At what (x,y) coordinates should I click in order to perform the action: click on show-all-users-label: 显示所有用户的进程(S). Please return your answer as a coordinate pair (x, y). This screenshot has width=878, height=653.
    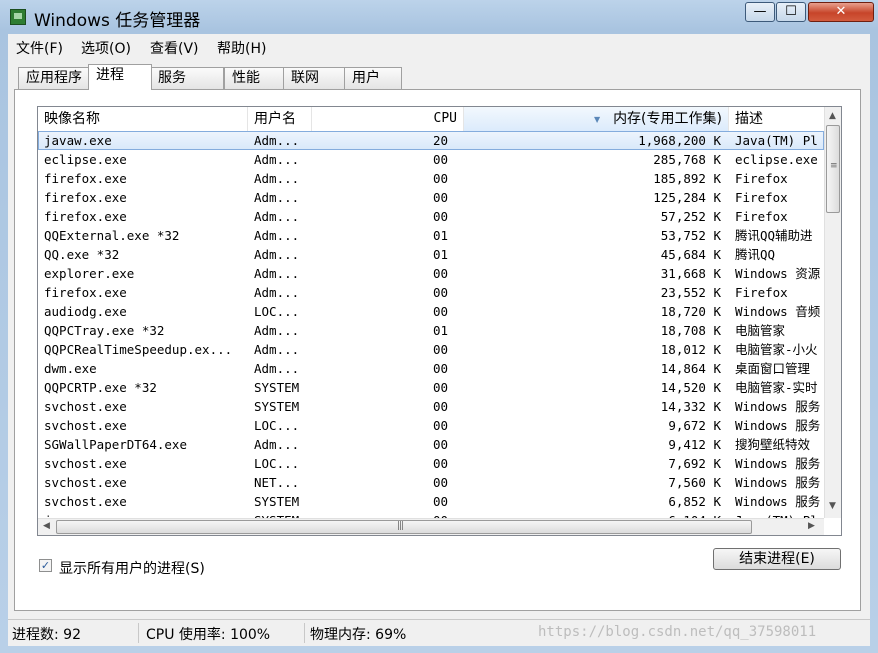
    Looking at the image, I should click on (132, 568).